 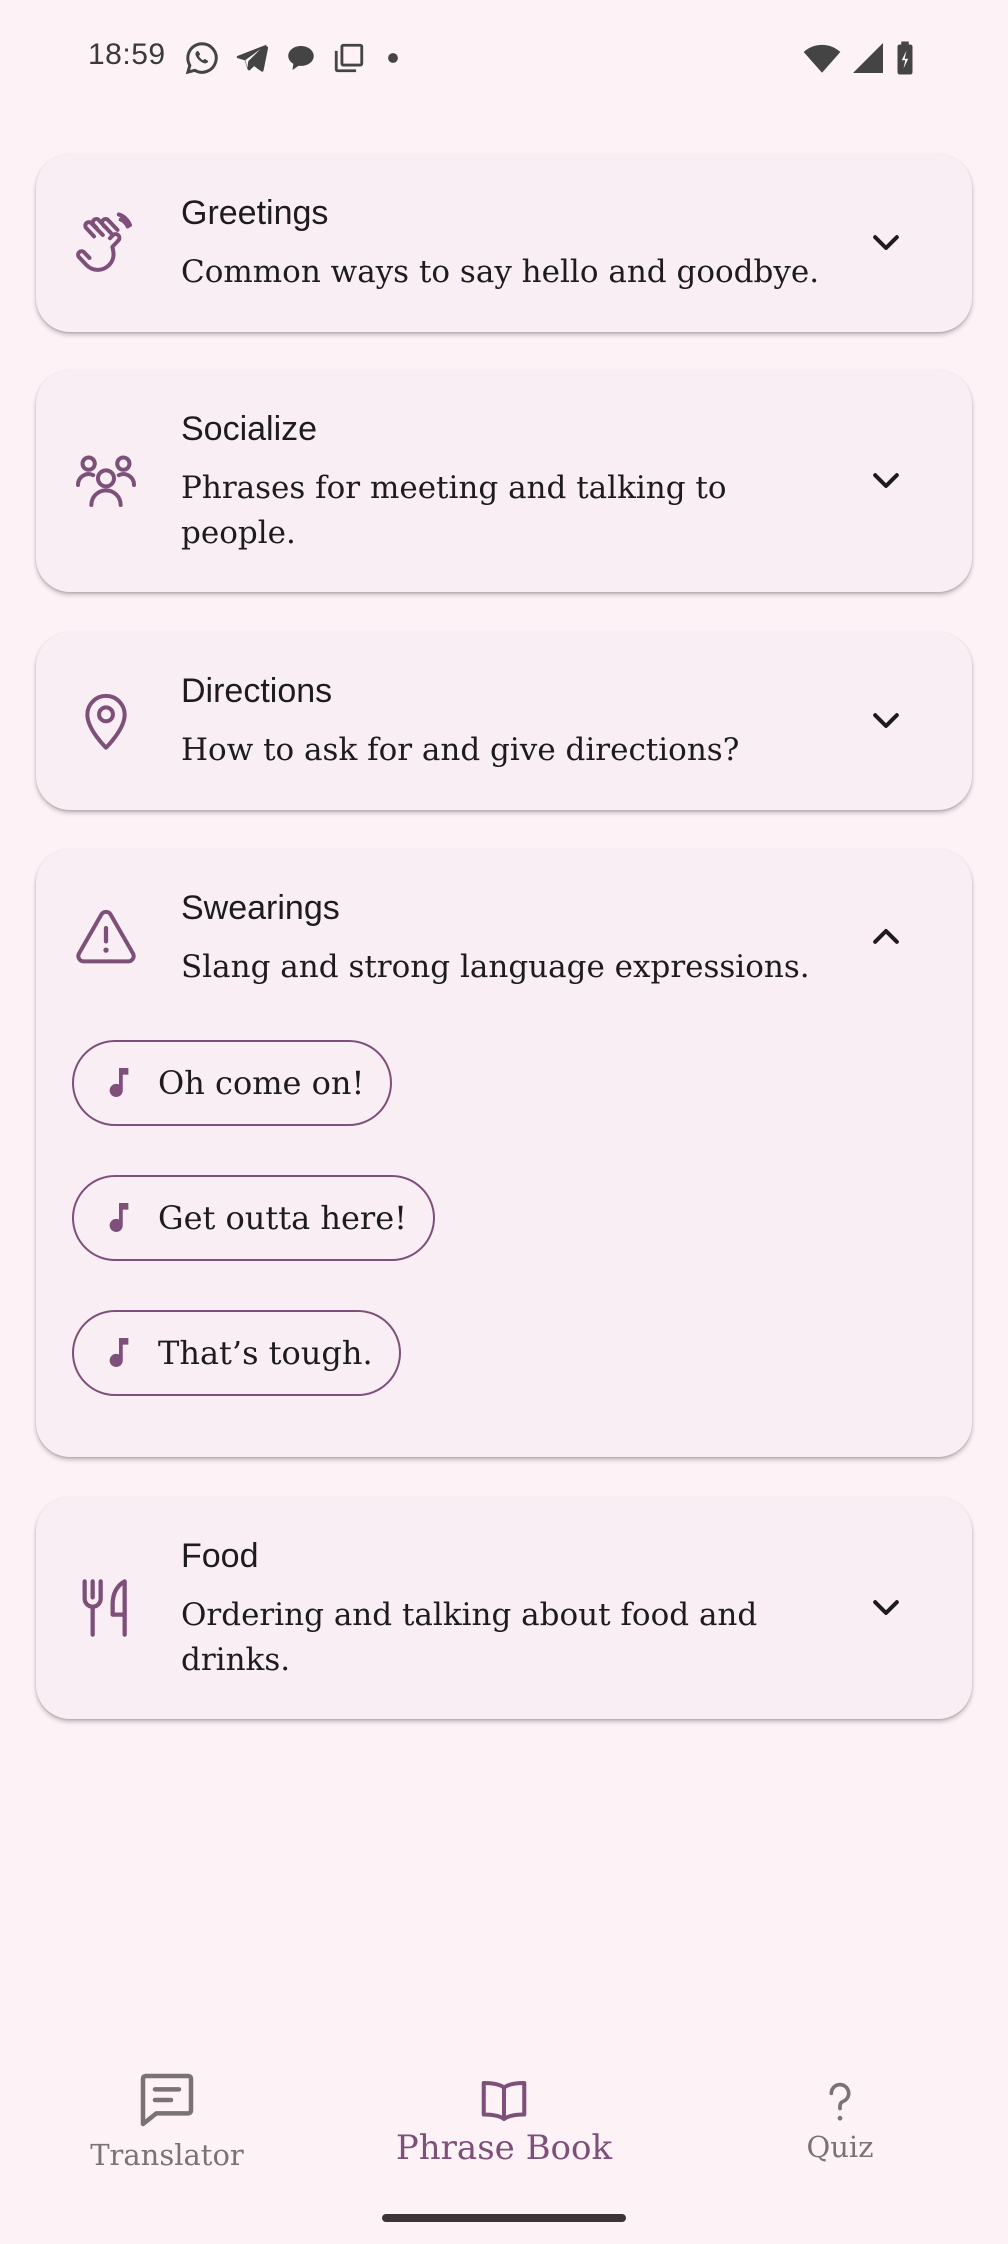 I want to click on nav-item-translator: Translator, so click(x=167, y=2120).